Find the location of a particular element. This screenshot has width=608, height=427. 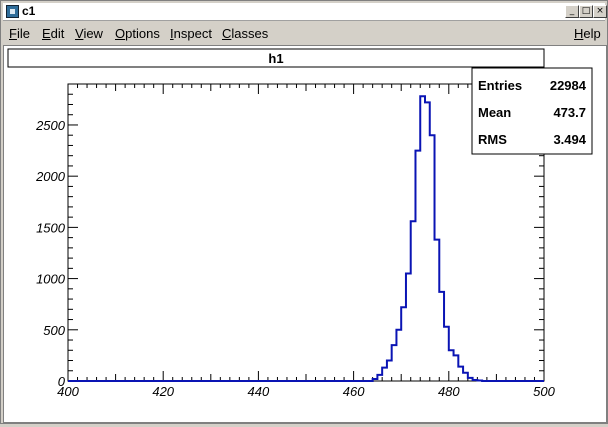

menu-classes: Classes is located at coordinates (245, 33).